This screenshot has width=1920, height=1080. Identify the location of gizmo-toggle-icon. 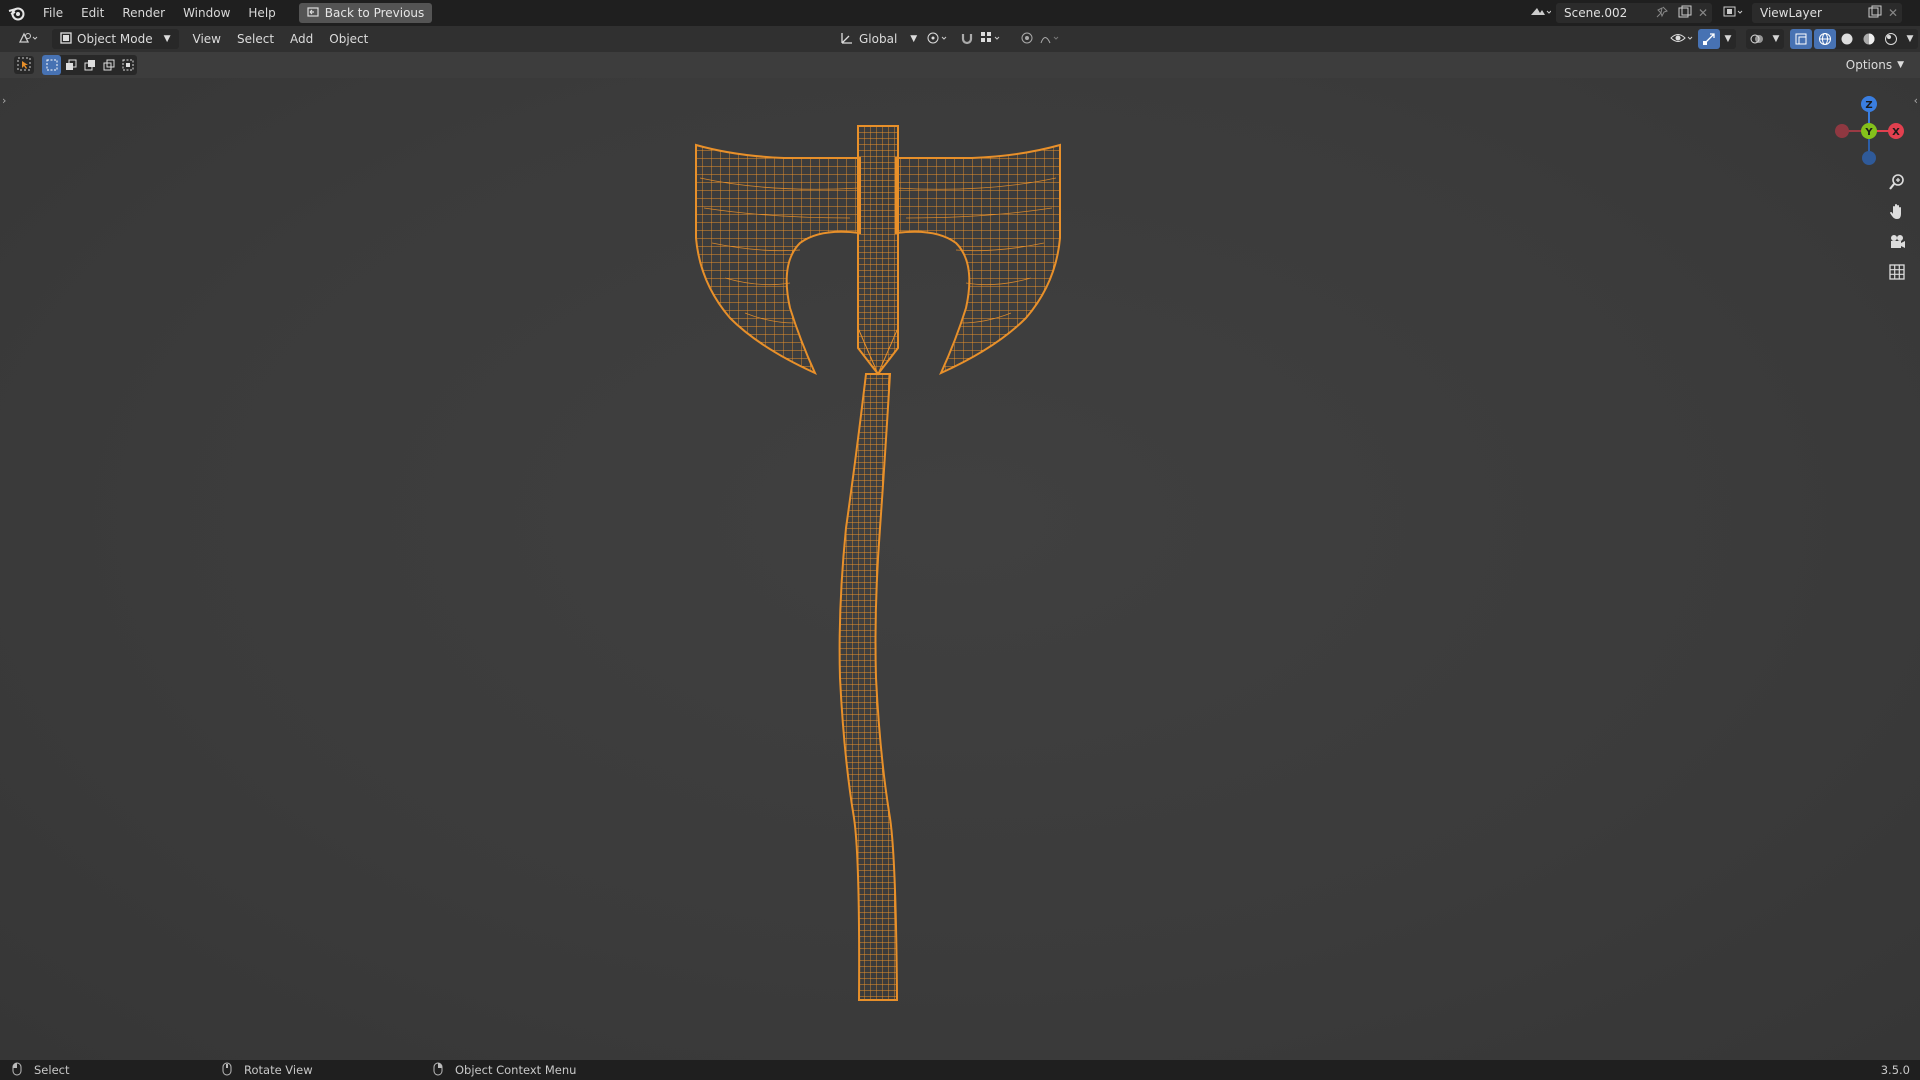
(1709, 39).